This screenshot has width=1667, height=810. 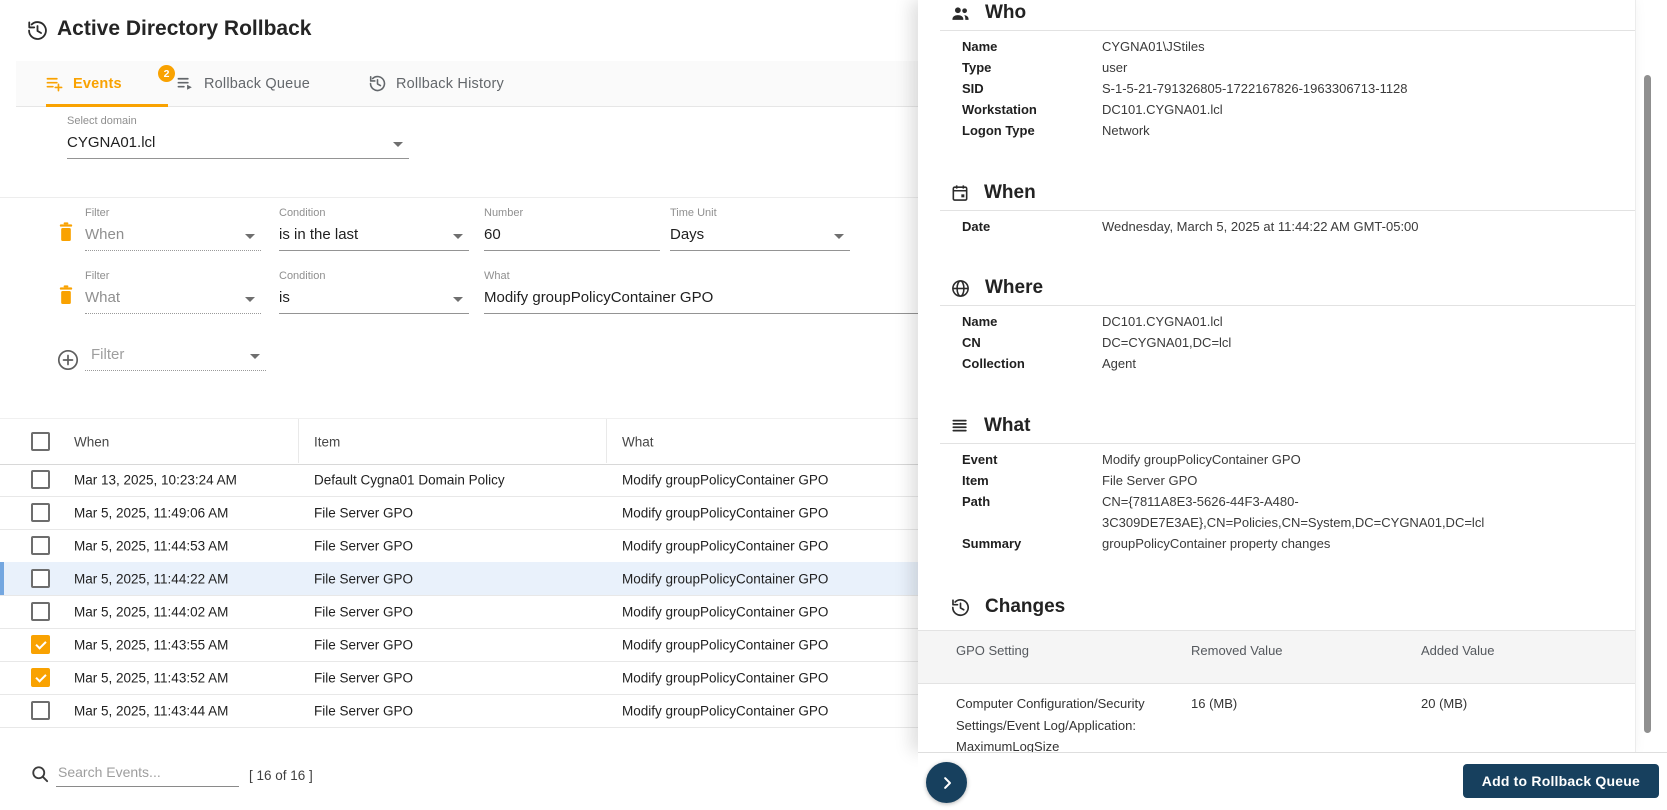 I want to click on condition-label: Condition, so click(x=302, y=213).